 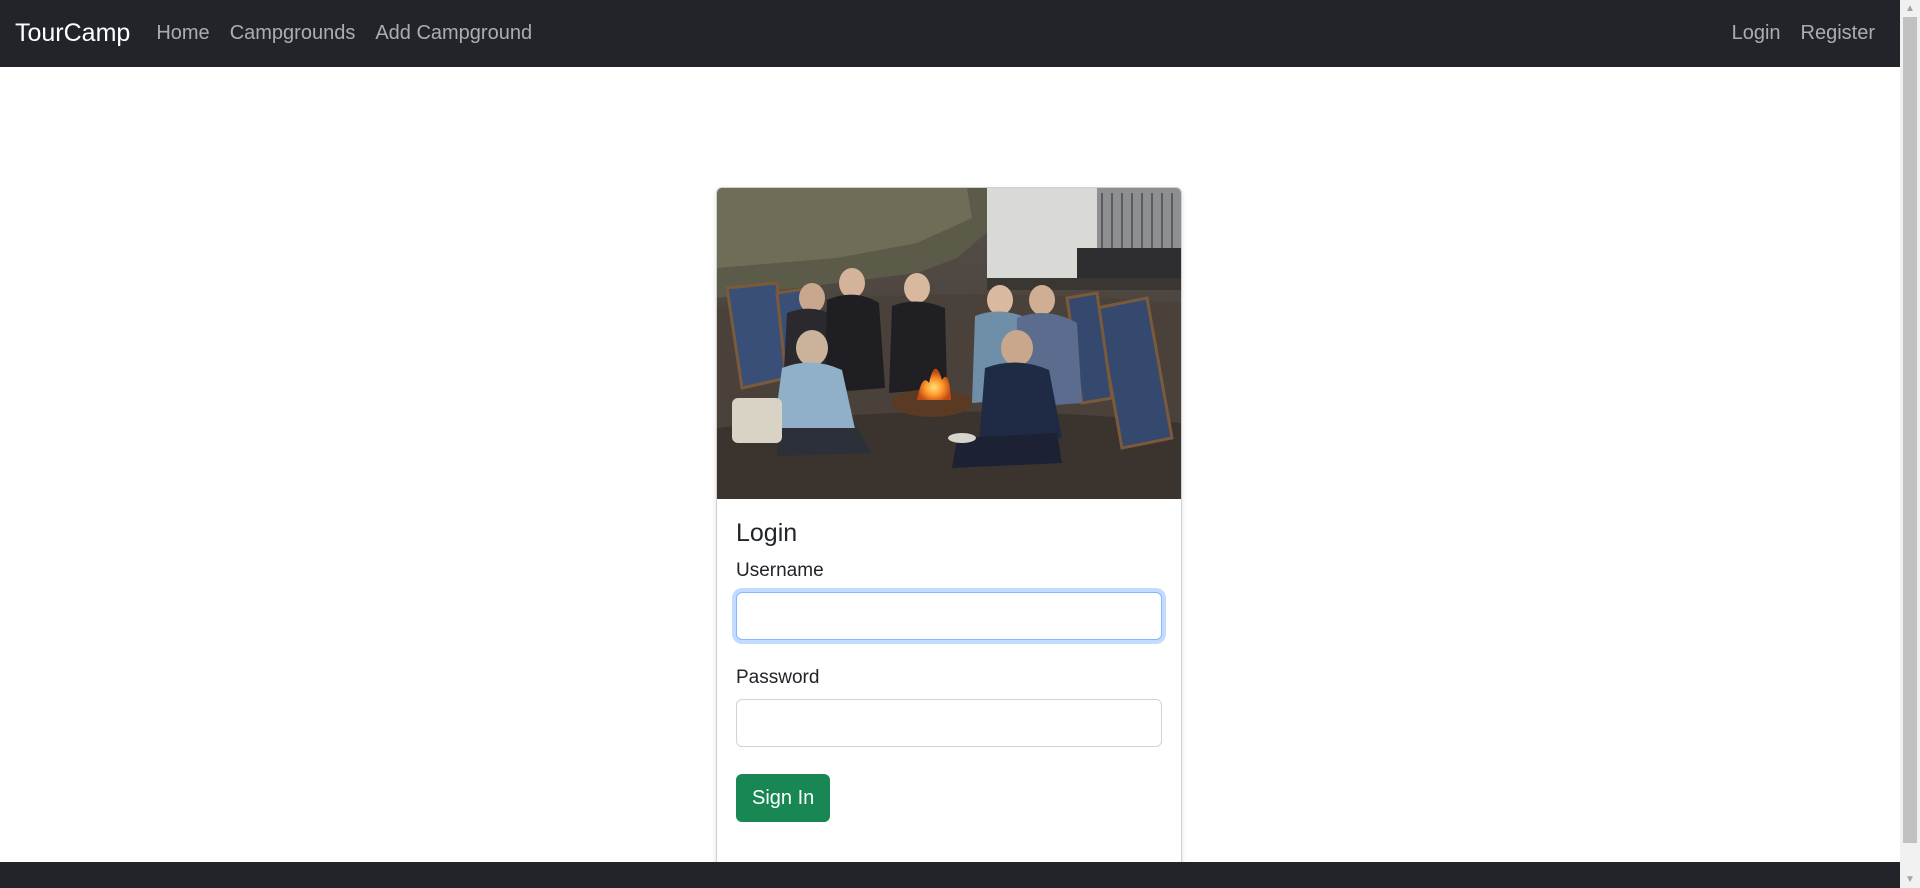 What do you see at coordinates (949, 616) in the screenshot?
I see `username-input` at bounding box center [949, 616].